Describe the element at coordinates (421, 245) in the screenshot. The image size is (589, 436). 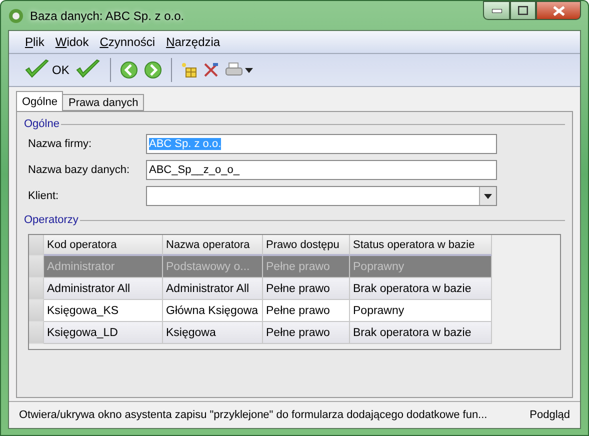
I see `column-header: Status operatora w bazie` at that location.